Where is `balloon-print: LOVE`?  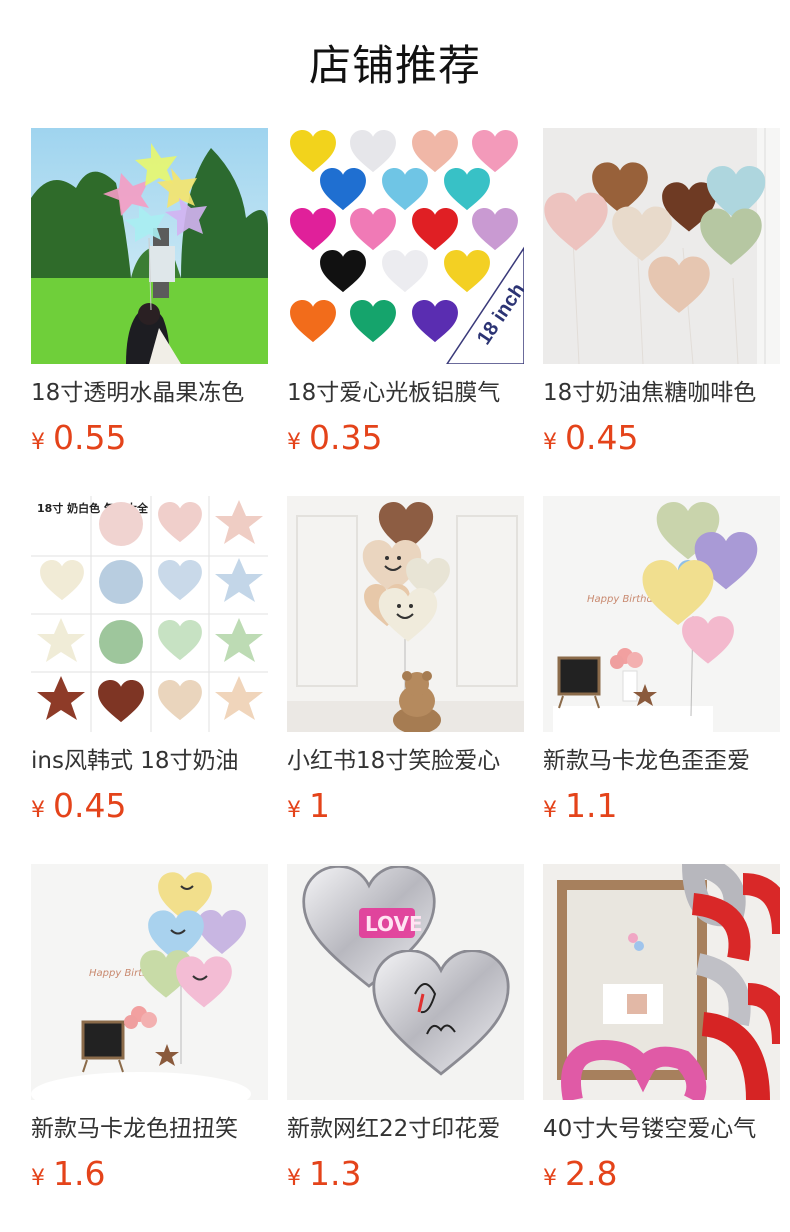
balloon-print: LOVE is located at coordinates (394, 924).